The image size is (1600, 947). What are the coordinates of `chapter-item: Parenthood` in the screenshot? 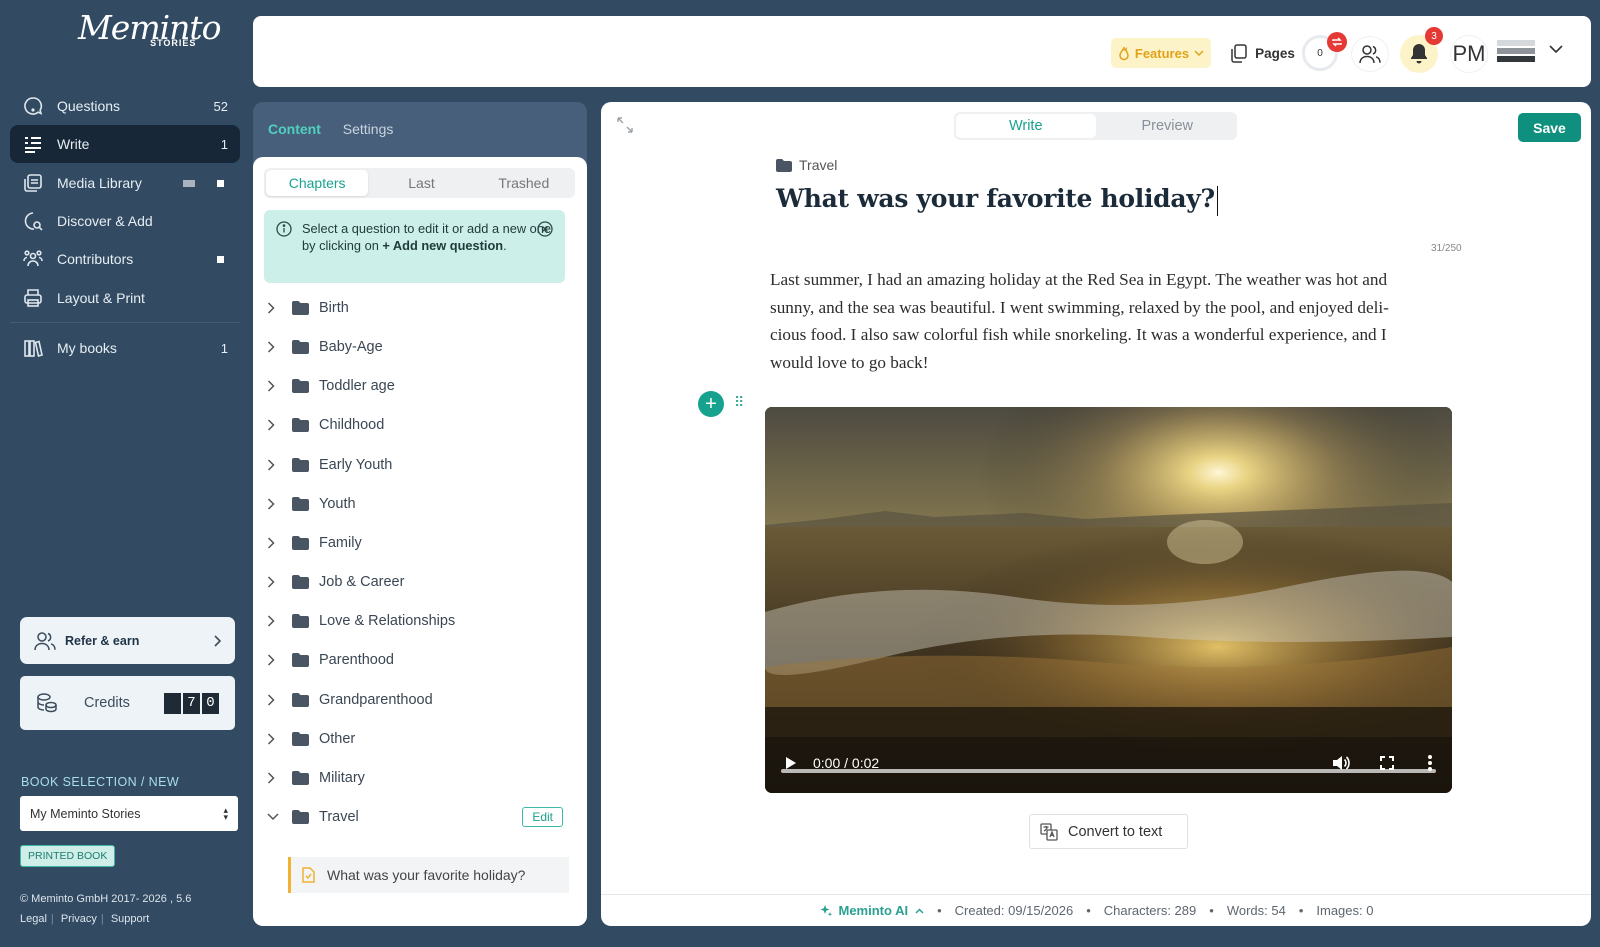 It's located at (420, 660).